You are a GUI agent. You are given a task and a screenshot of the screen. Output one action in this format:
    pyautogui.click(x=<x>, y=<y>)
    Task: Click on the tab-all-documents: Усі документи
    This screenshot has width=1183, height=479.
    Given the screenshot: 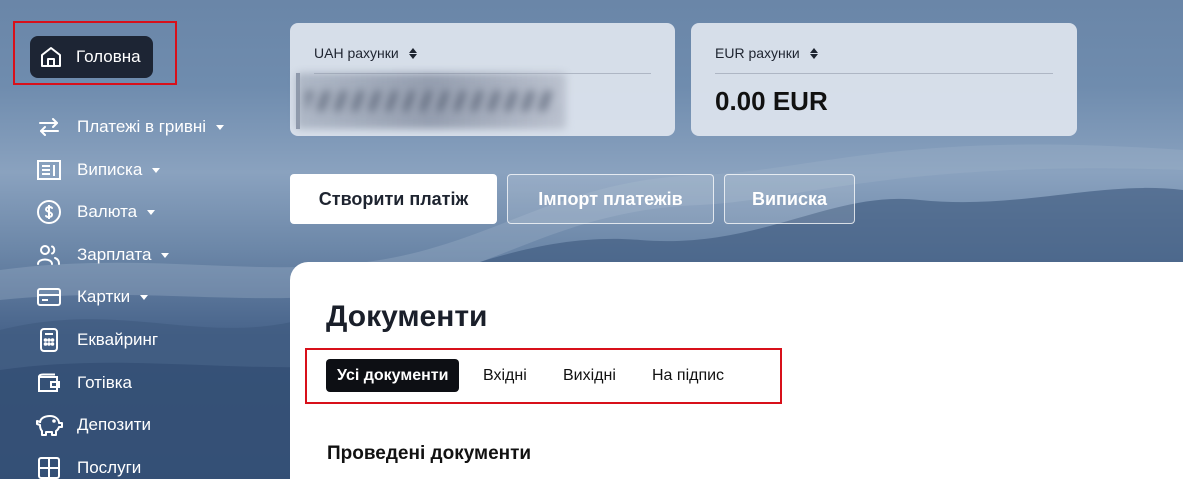 What is the action you would take?
    pyautogui.click(x=393, y=375)
    